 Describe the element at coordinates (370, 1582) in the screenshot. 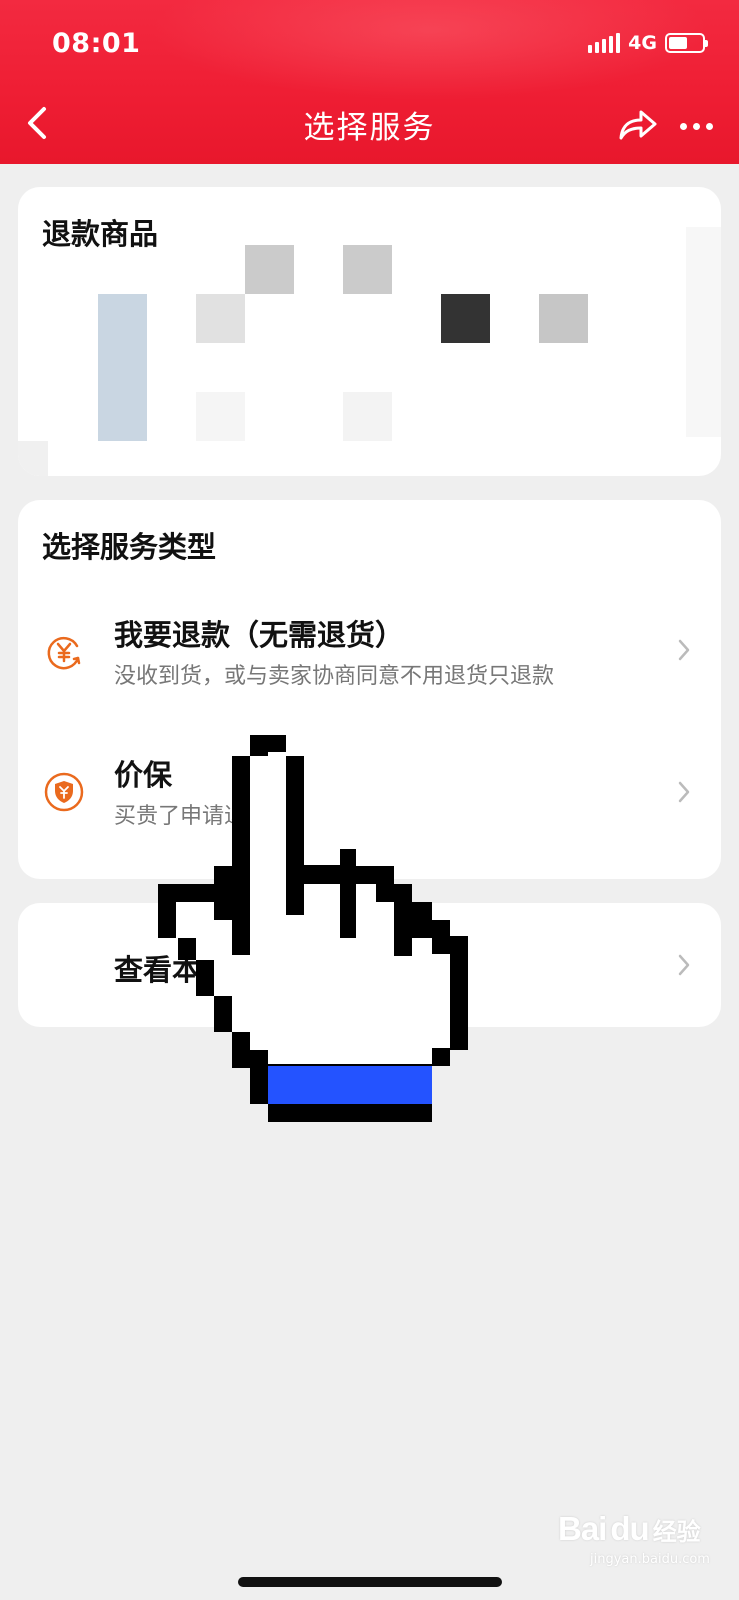

I see `home-indicator` at that location.